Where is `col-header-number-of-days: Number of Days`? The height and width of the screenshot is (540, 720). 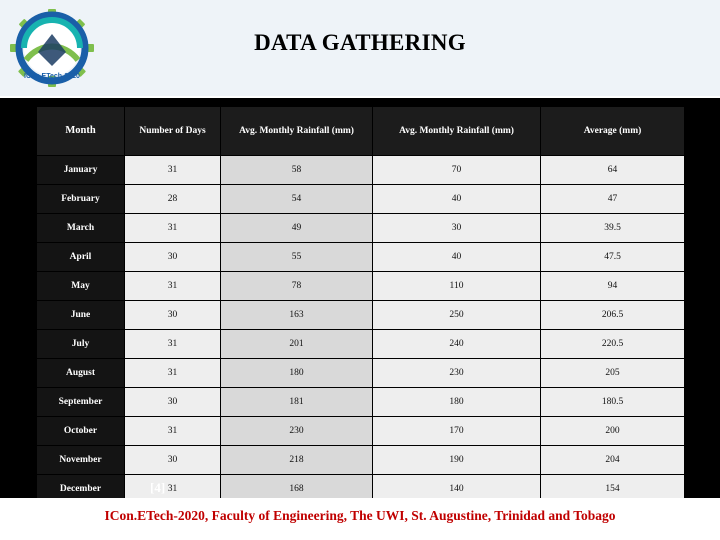
col-header-number-of-days: Number of Days is located at coordinates (172, 131).